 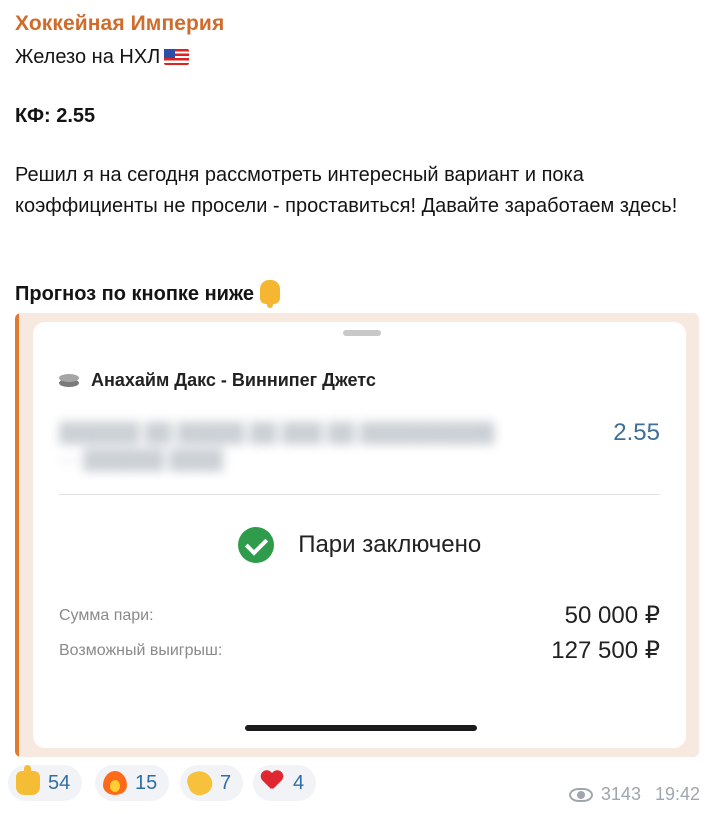 What do you see at coordinates (620, 794) in the screenshot?
I see `view-count: 3143` at bounding box center [620, 794].